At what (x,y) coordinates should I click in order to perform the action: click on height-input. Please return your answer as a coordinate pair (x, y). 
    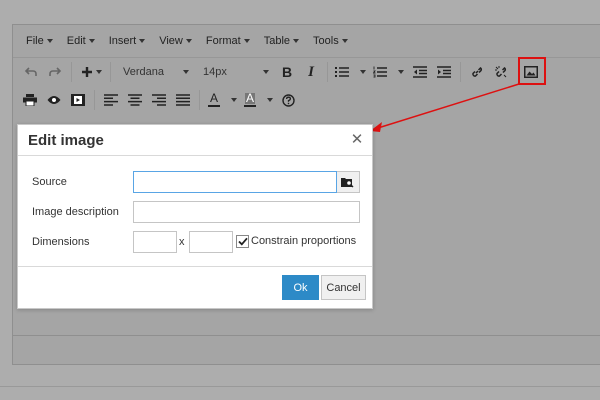
    Looking at the image, I should click on (211, 242).